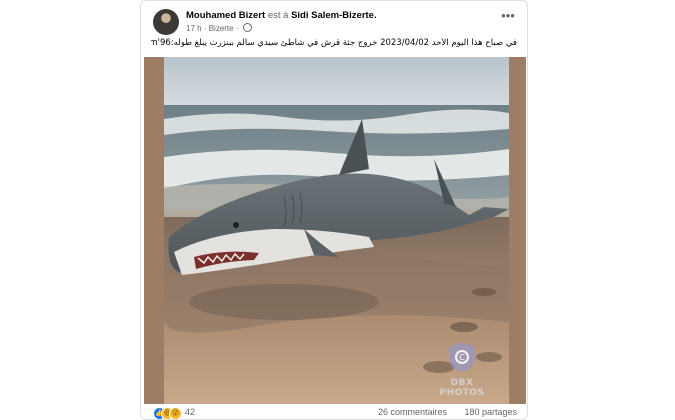 The width and height of the screenshot is (675, 420). Describe the element at coordinates (166, 22) in the screenshot. I see `author-avatar` at that location.